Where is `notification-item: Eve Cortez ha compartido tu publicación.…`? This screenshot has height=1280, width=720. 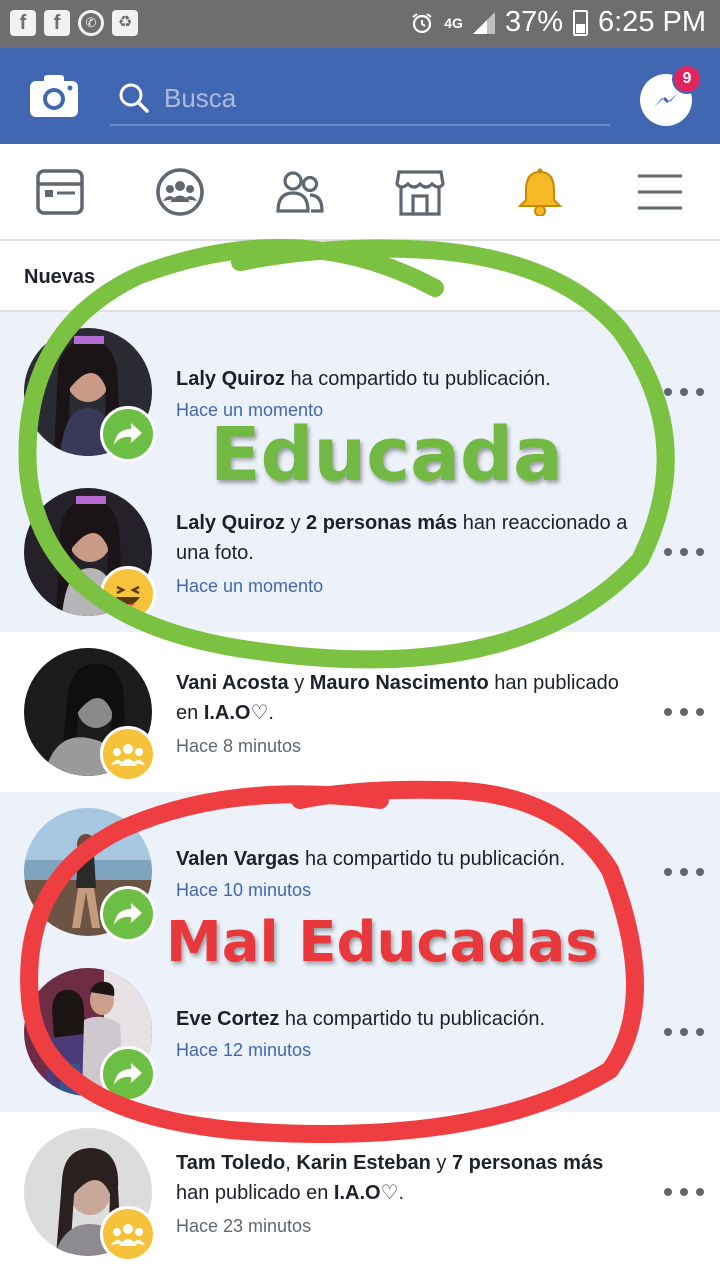
notification-item: Eve Cortez ha compartido tu publicación.… is located at coordinates (360, 1032).